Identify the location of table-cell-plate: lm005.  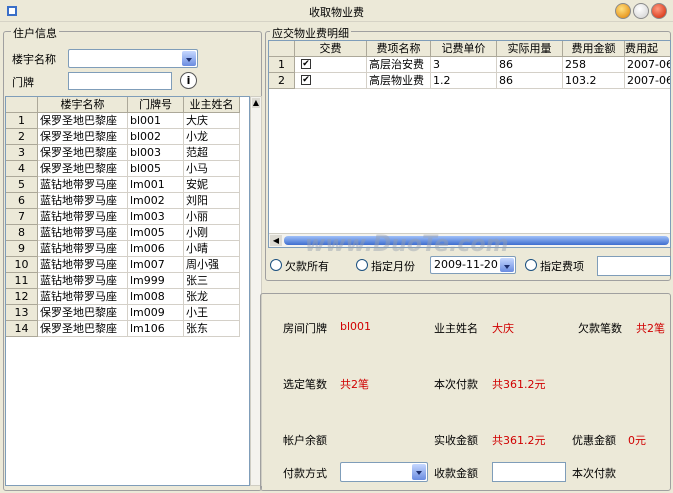
(156, 233).